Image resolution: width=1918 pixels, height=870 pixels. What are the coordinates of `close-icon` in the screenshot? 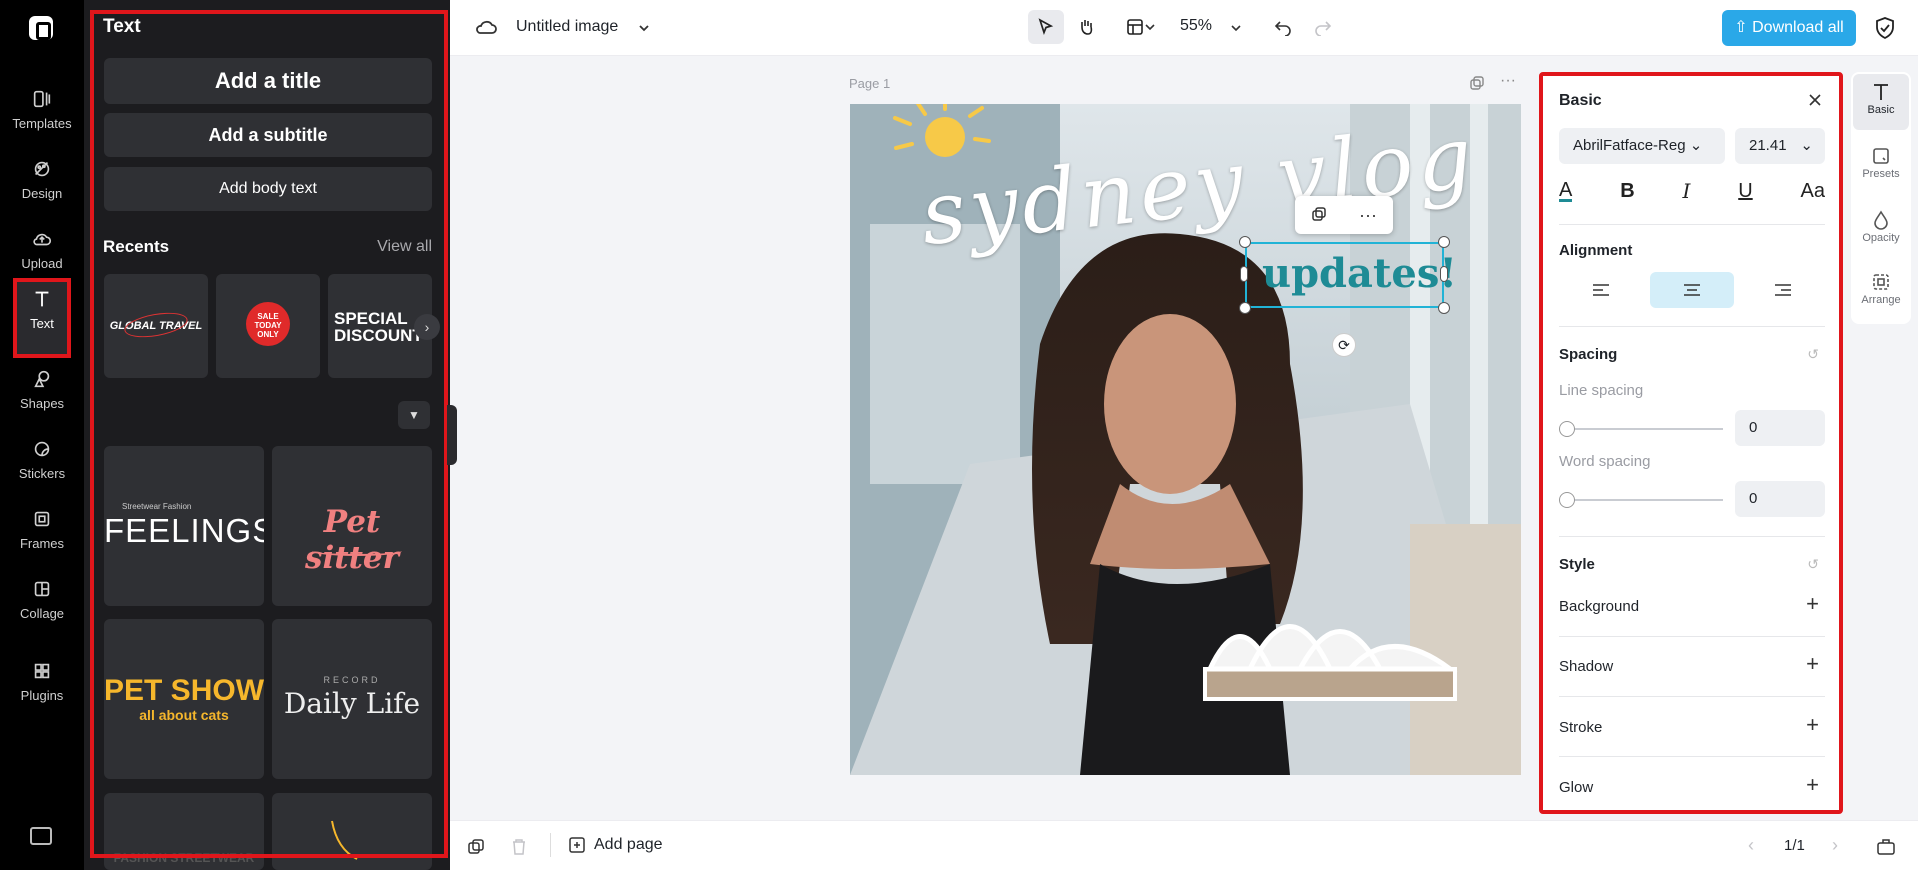 It's located at (1815, 100).